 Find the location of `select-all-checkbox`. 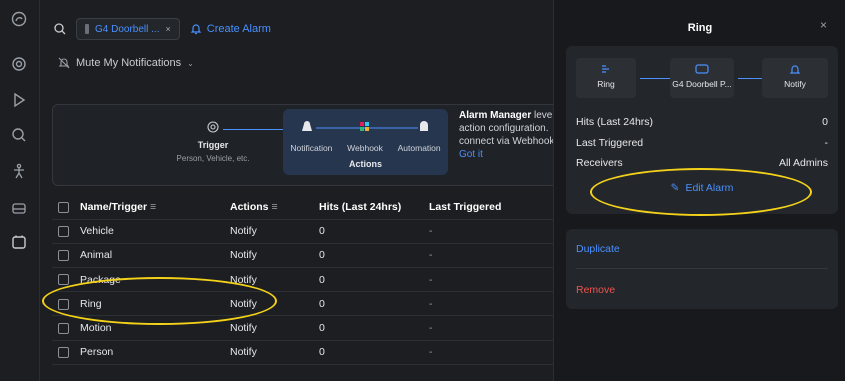

select-all-checkbox is located at coordinates (63, 207).